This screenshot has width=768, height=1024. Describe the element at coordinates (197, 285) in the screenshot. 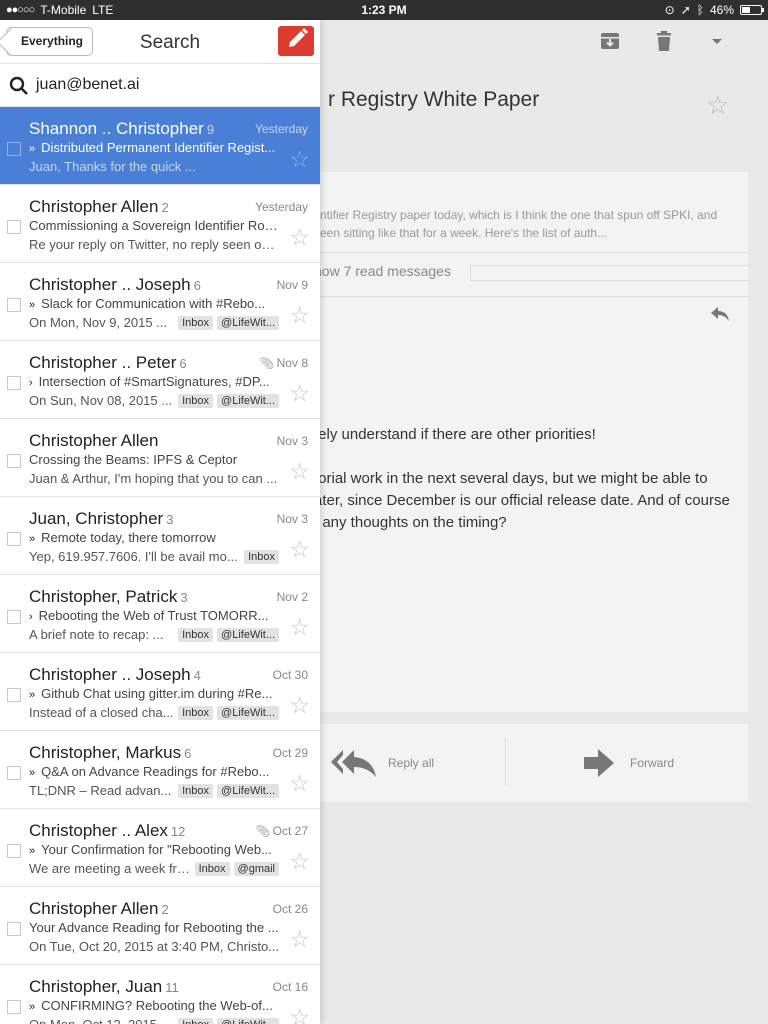

I see `thread-count: 6` at that location.